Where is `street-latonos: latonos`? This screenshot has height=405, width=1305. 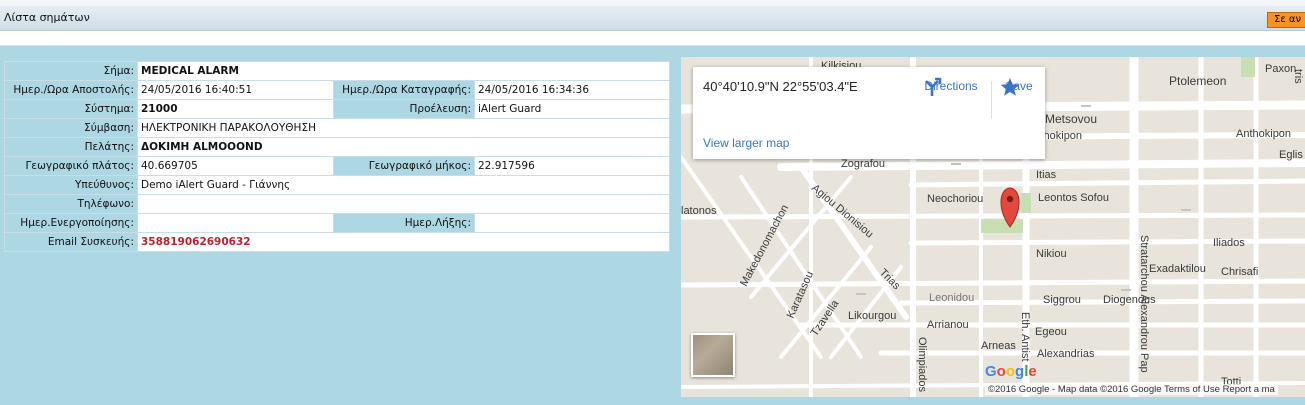 street-latonos: latonos is located at coordinates (699, 211).